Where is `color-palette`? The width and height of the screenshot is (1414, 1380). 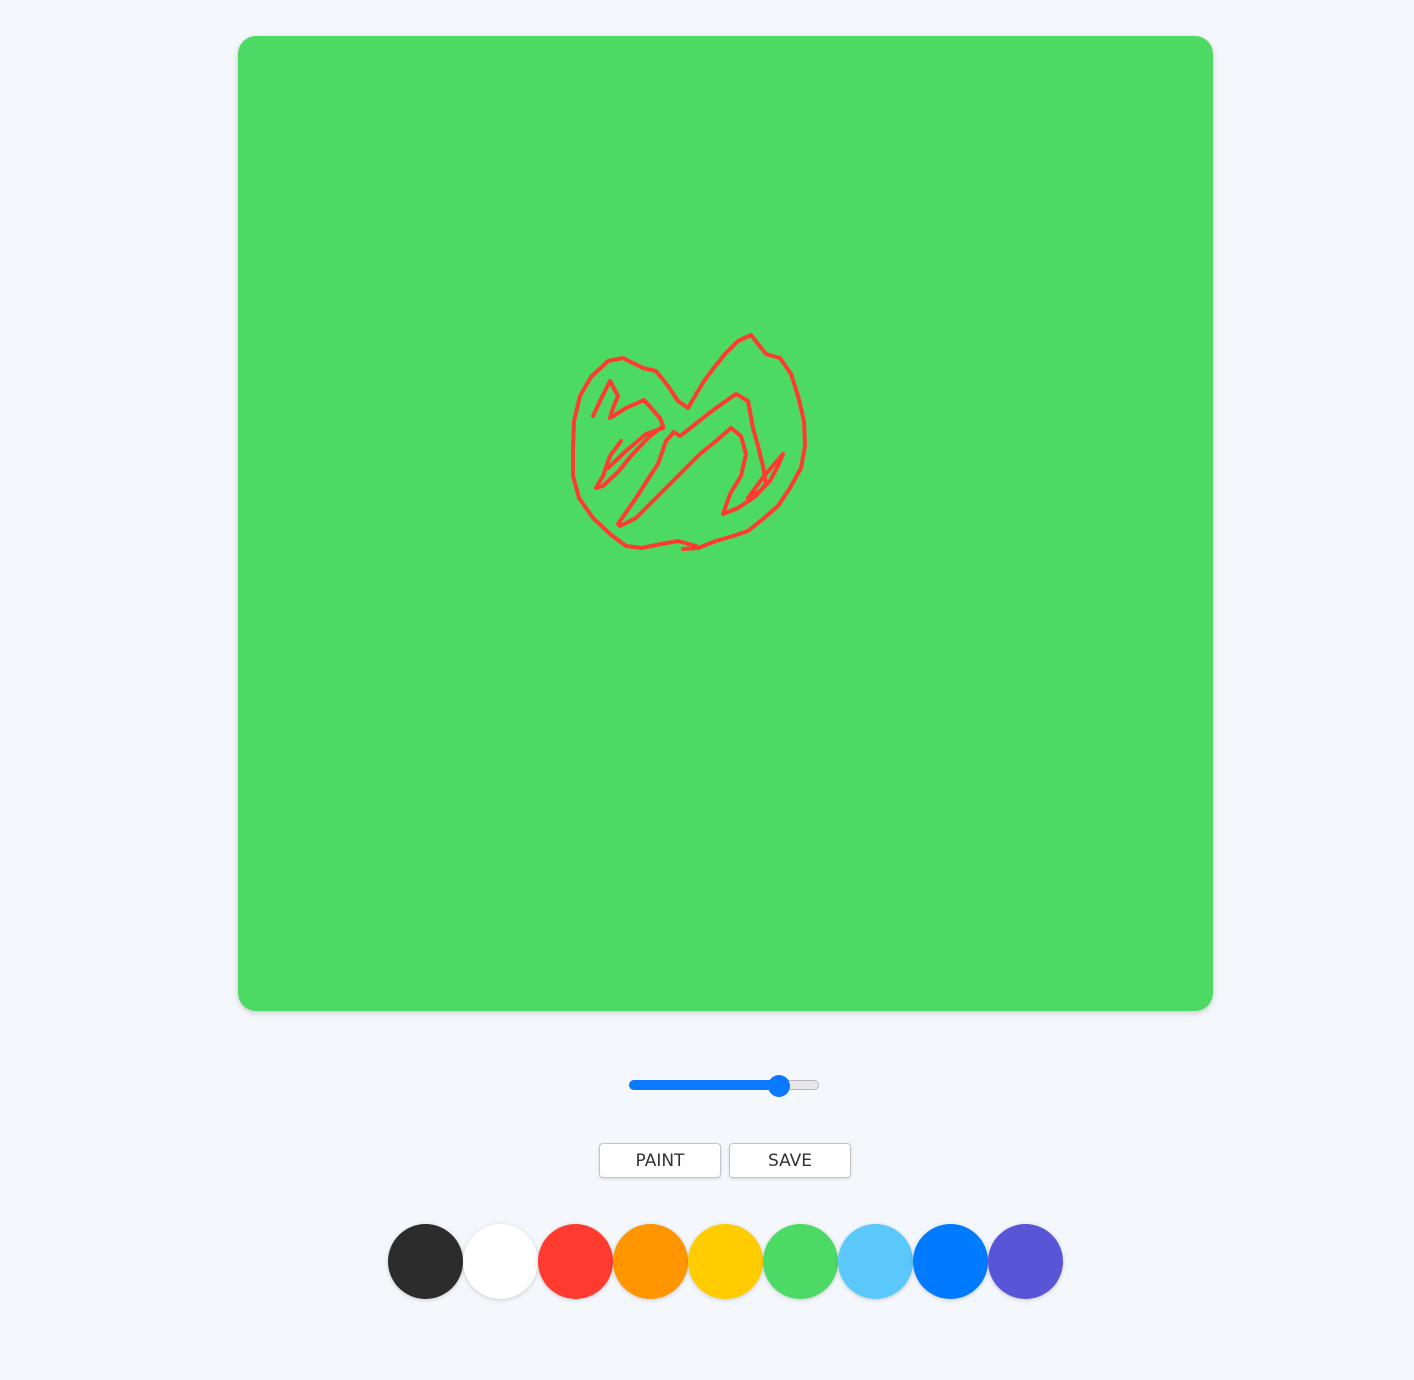 color-palette is located at coordinates (725, 1261).